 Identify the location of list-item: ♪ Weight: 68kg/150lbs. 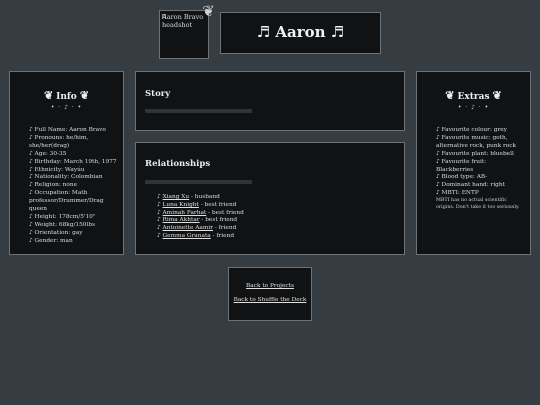
(62, 224).